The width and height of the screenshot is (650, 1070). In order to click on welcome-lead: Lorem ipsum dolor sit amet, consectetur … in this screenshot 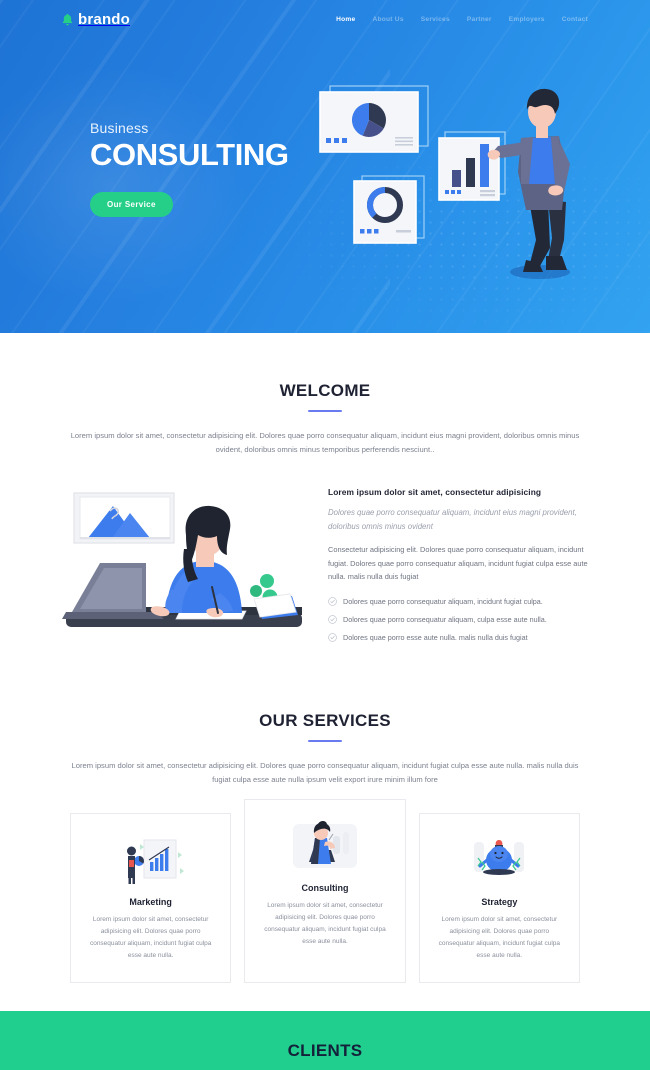, I will do `click(325, 443)`.